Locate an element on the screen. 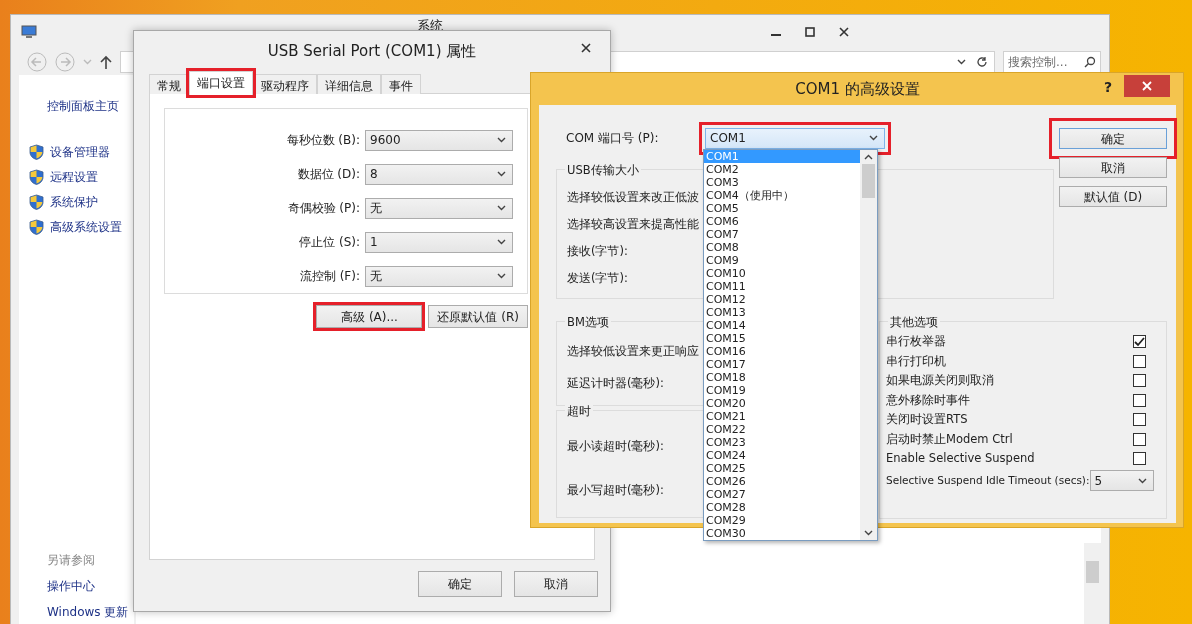 The width and height of the screenshot is (1192, 624). dropdown-option: COM5 is located at coordinates (782, 208).